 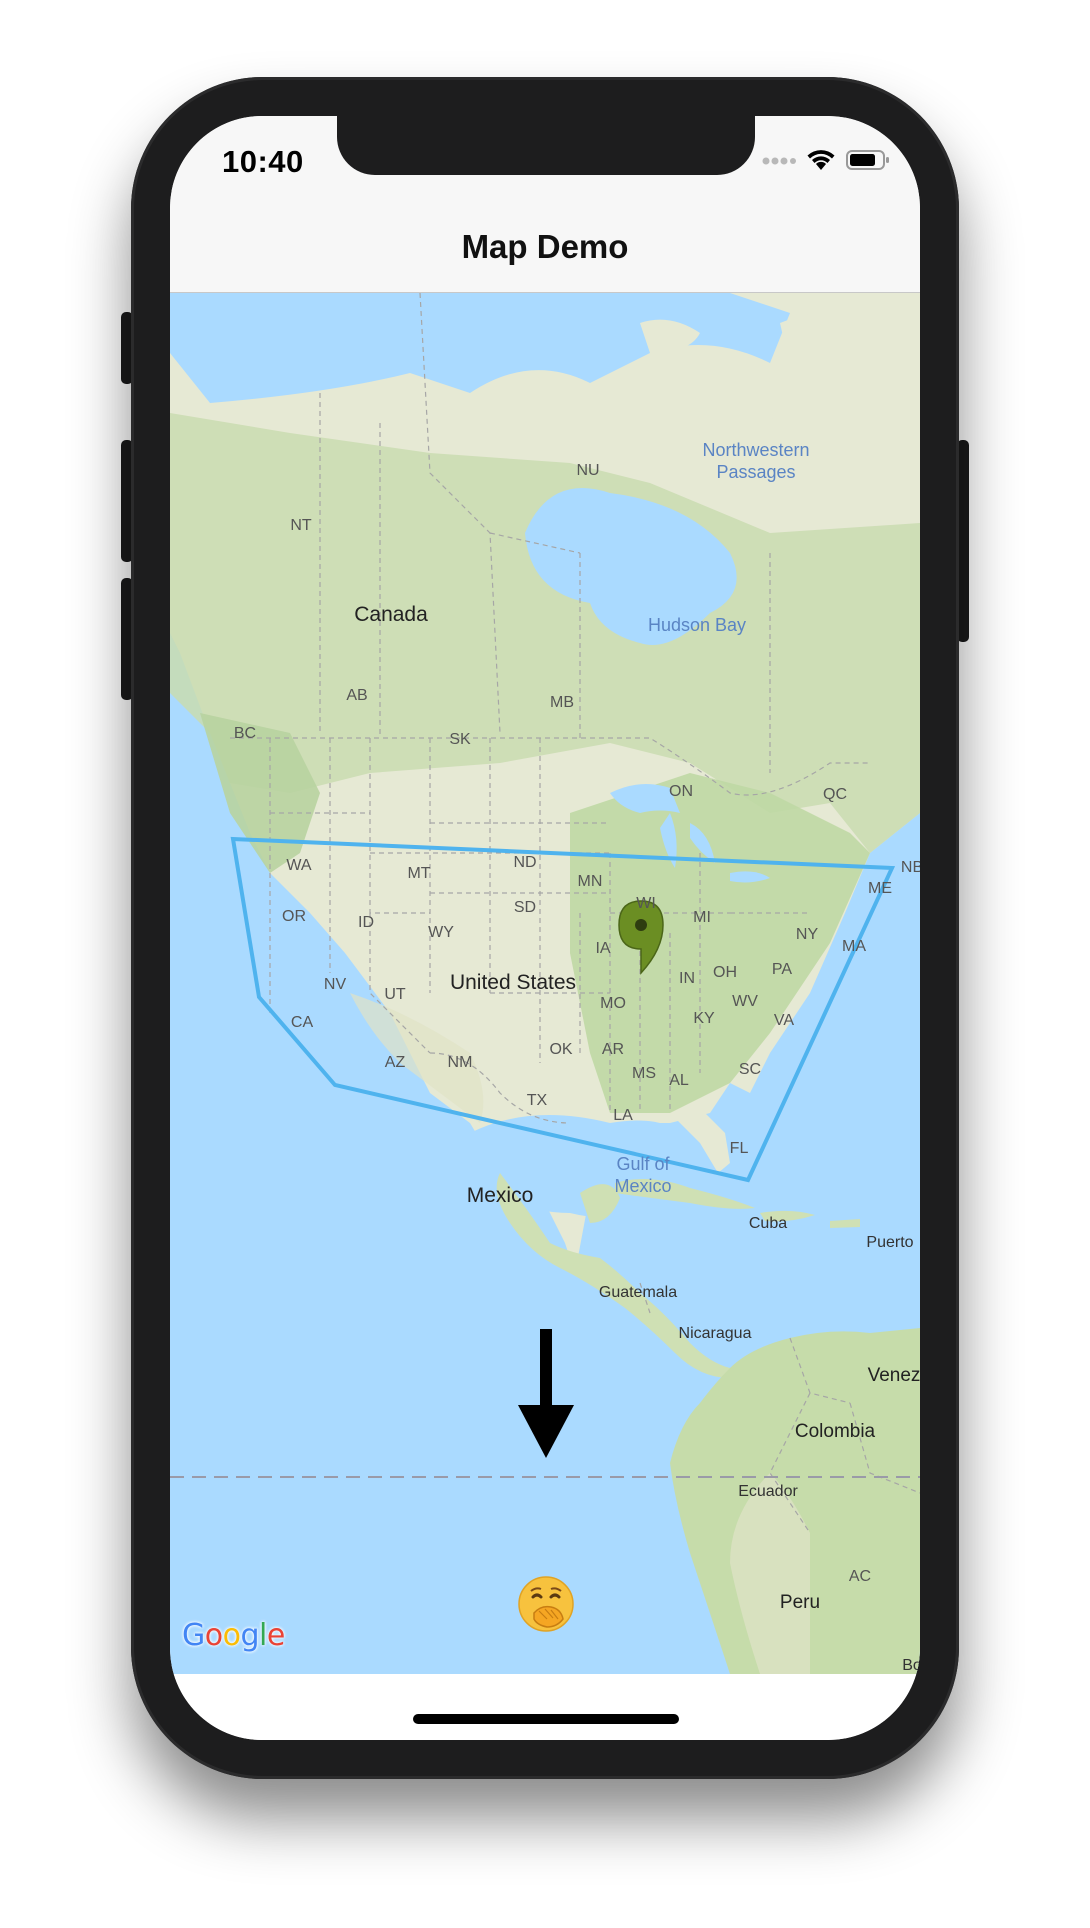 I want to click on label-ac: AC, so click(x=860, y=1576).